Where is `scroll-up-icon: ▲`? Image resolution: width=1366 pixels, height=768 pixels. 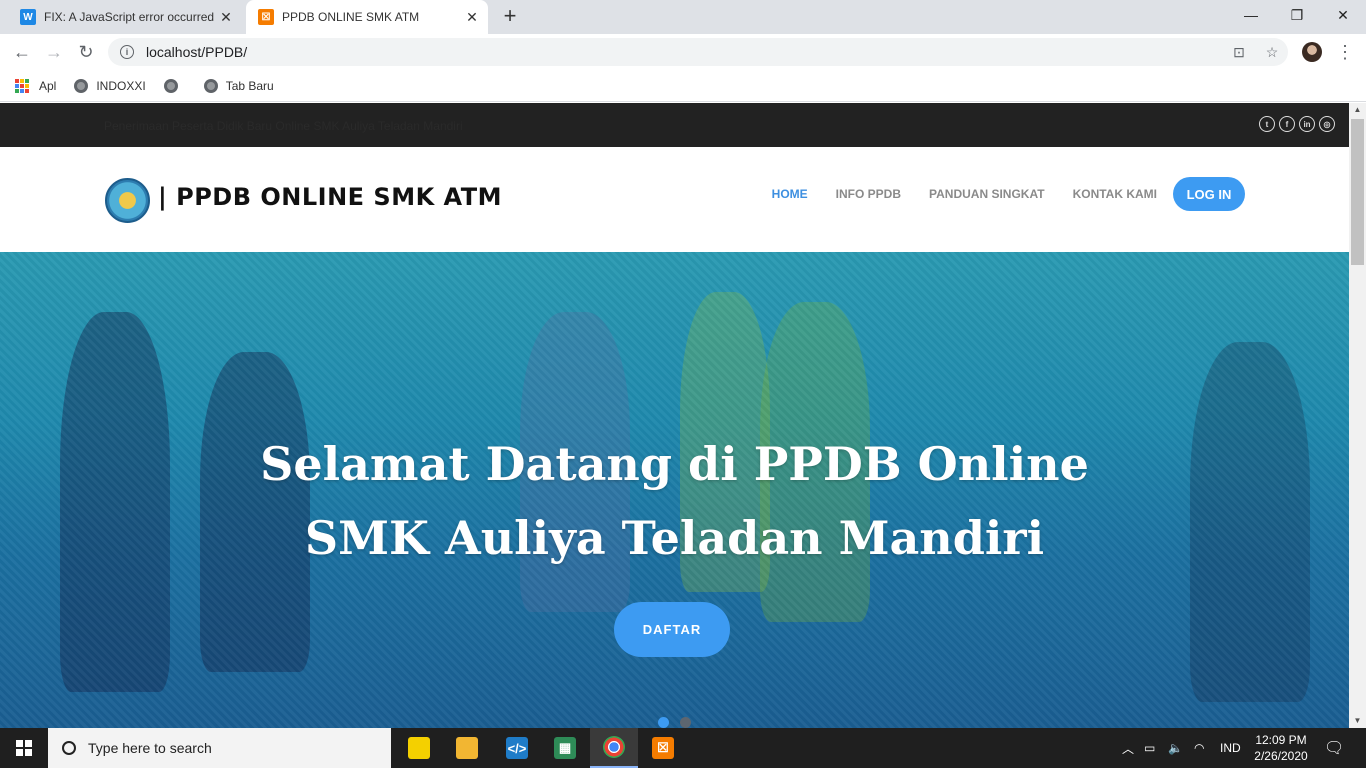 scroll-up-icon: ▲ is located at coordinates (1357, 110).